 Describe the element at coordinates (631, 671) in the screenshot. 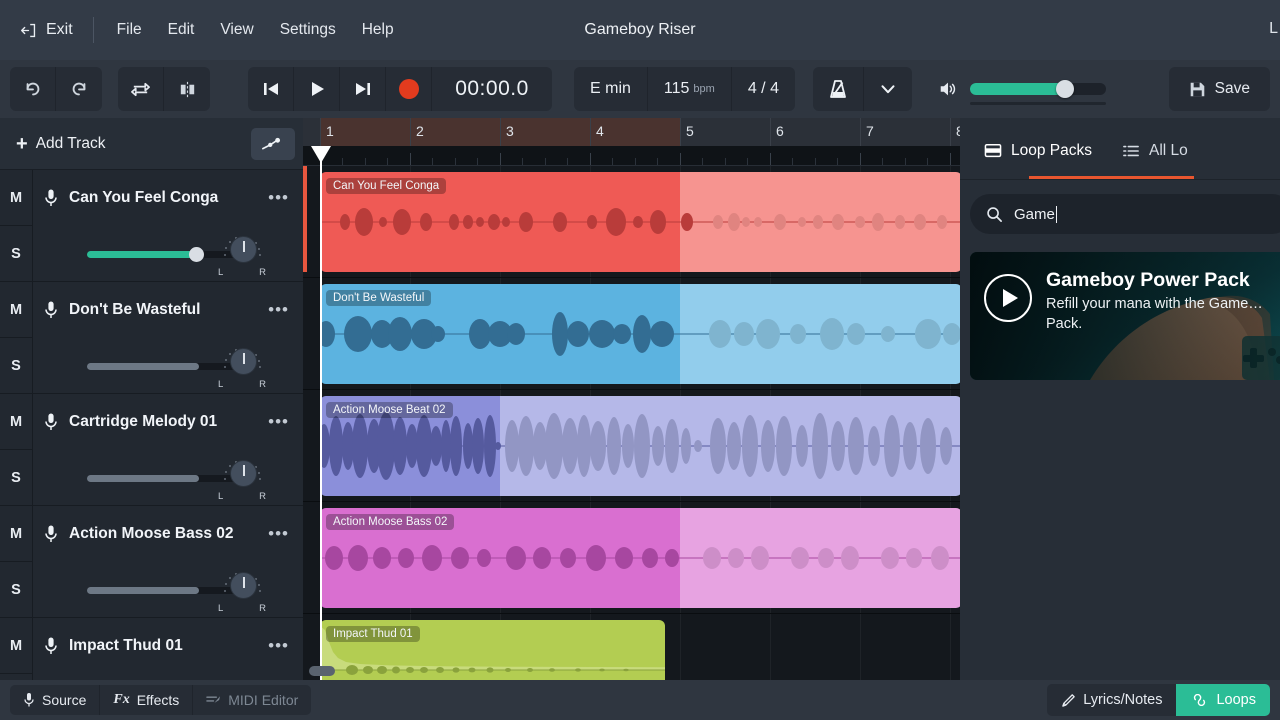

I see `timeline-horizontal-scrollbar` at that location.